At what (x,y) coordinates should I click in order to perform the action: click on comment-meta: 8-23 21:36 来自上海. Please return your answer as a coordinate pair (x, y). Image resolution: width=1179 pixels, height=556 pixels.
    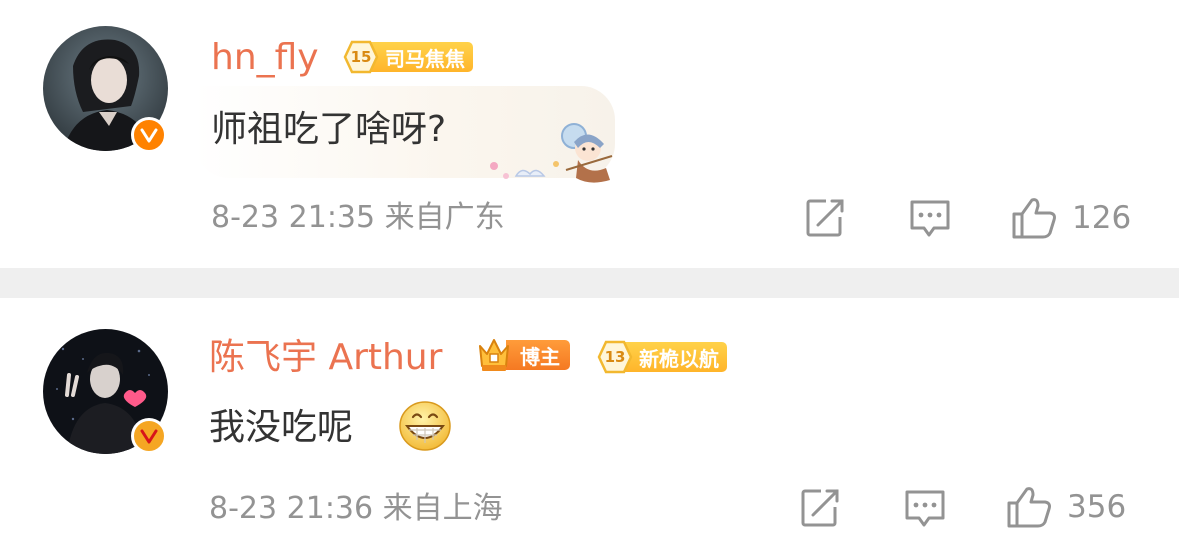
    Looking at the image, I should click on (356, 509).